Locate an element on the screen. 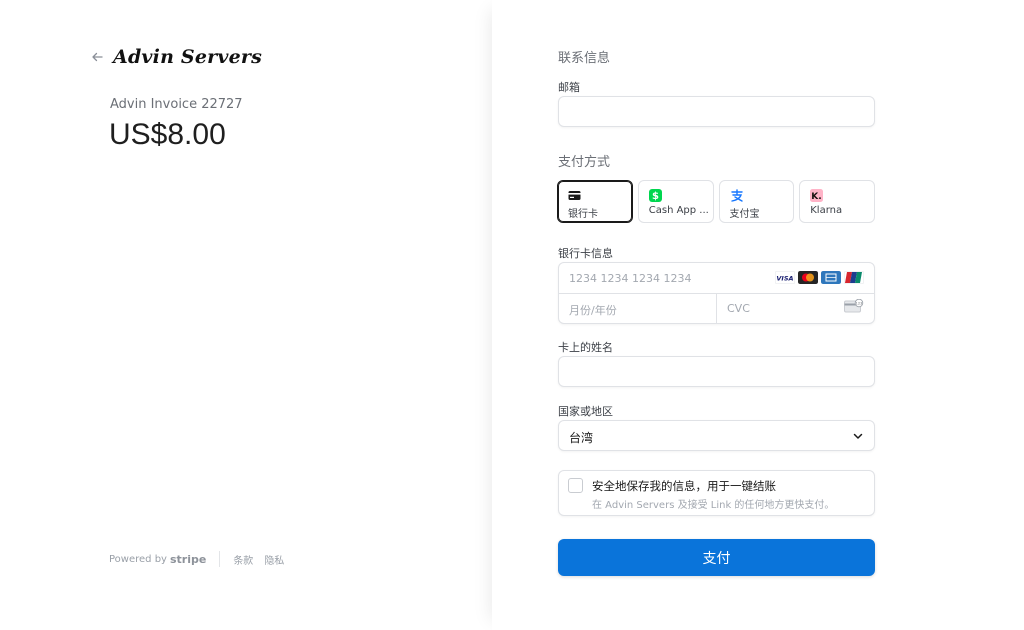 The height and width of the screenshot is (630, 1024). cash-app-icon: $ is located at coordinates (655, 195).